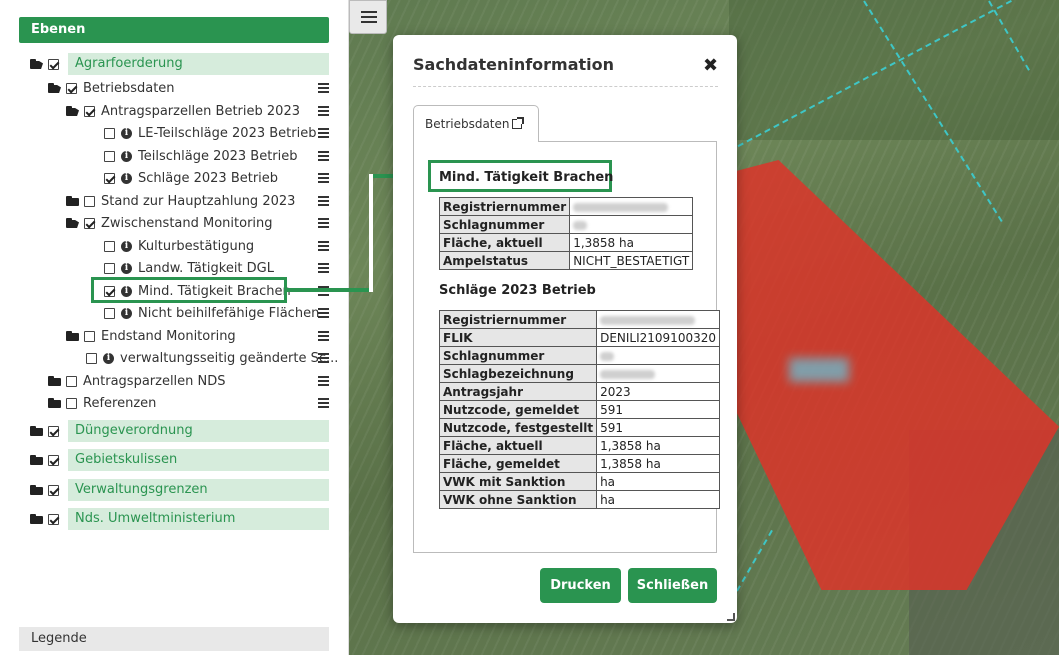 The image size is (1059, 655). What do you see at coordinates (210, 133) in the screenshot?
I see `tree-item-le-teilschlaege: i LE-Teilschläge 2023 Betrieb` at bounding box center [210, 133].